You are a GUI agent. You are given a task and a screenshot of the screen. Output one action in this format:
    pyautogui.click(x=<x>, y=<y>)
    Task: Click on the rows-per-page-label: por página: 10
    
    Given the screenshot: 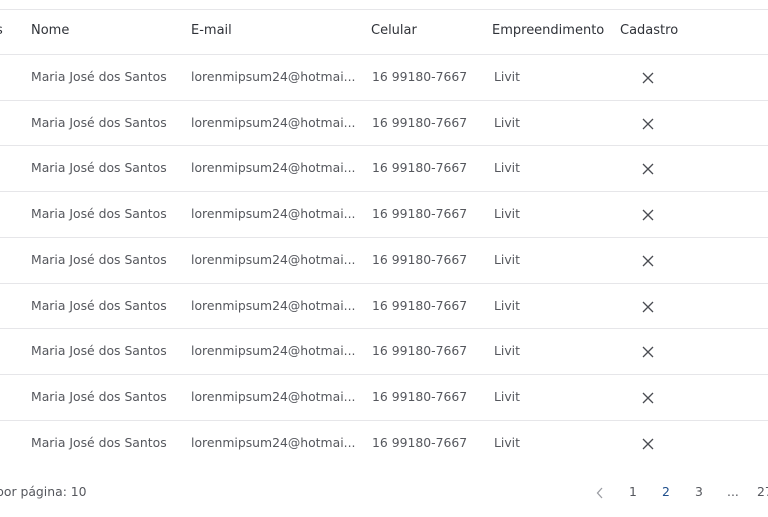 What is the action you would take?
    pyautogui.click(x=43, y=491)
    